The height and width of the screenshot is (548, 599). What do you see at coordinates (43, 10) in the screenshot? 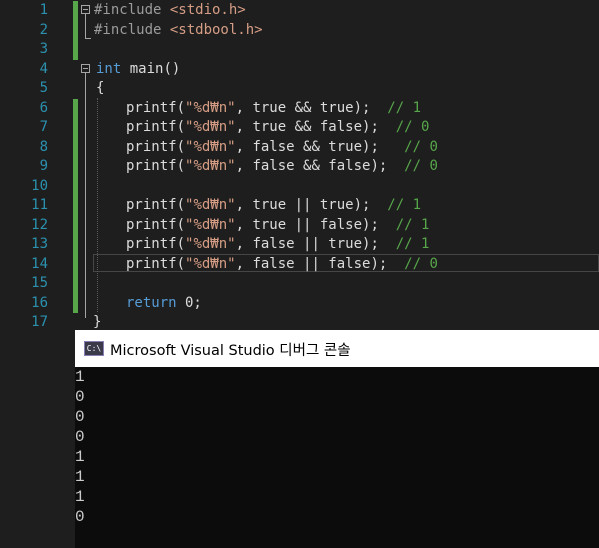
I see `line-number: 1` at bounding box center [43, 10].